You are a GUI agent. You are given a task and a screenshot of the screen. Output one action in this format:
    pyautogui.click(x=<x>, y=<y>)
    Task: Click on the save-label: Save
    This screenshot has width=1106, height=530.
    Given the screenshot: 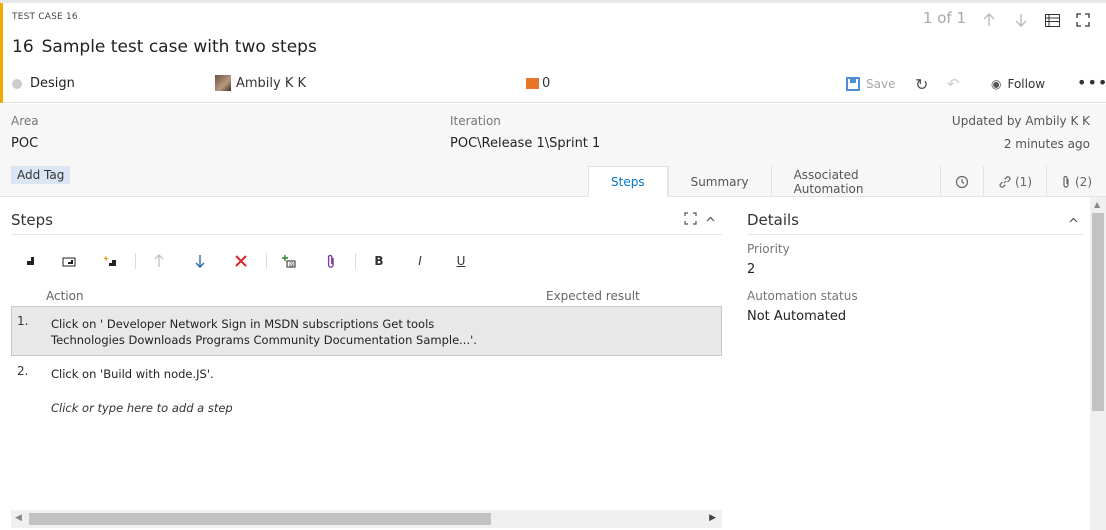 What is the action you would take?
    pyautogui.click(x=881, y=84)
    